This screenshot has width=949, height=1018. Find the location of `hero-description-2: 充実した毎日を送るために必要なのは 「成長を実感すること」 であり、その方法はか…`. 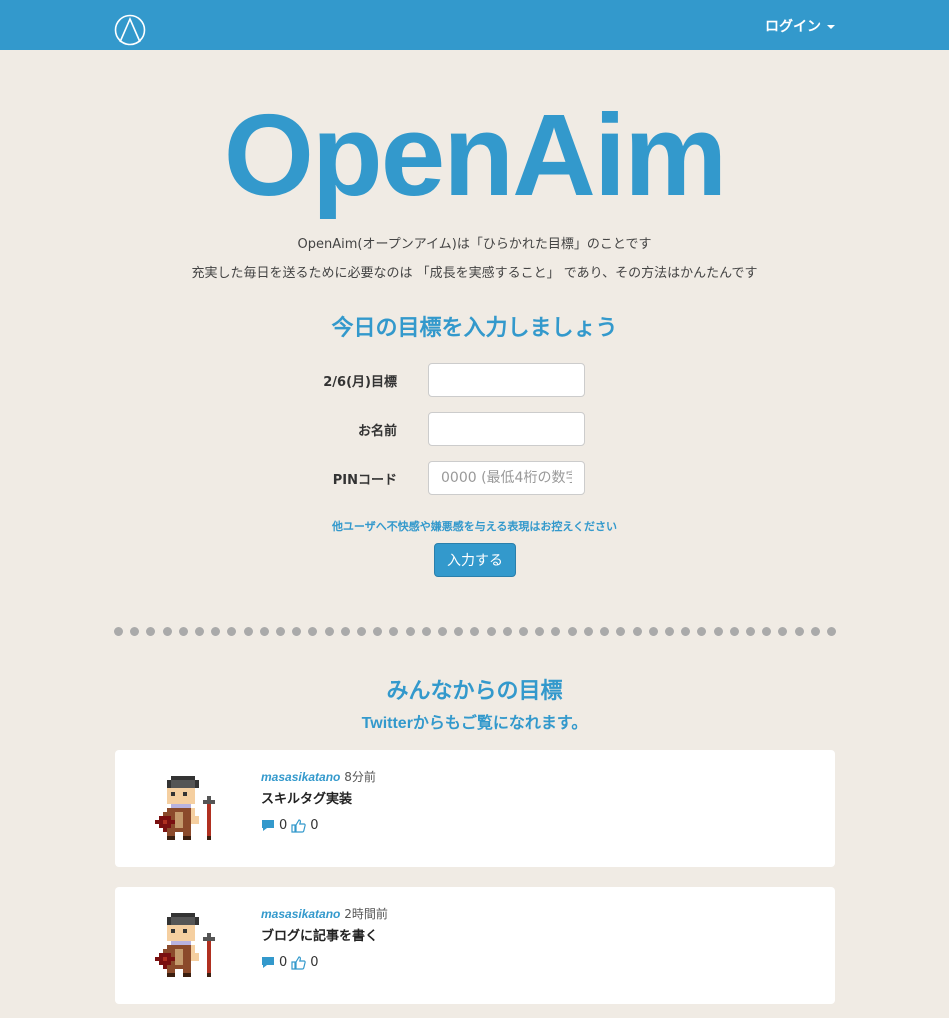

hero-description-2: 充実した毎日を送るために必要なのは 「成長を実感すること」 であり、その方法はか… is located at coordinates (474, 273).